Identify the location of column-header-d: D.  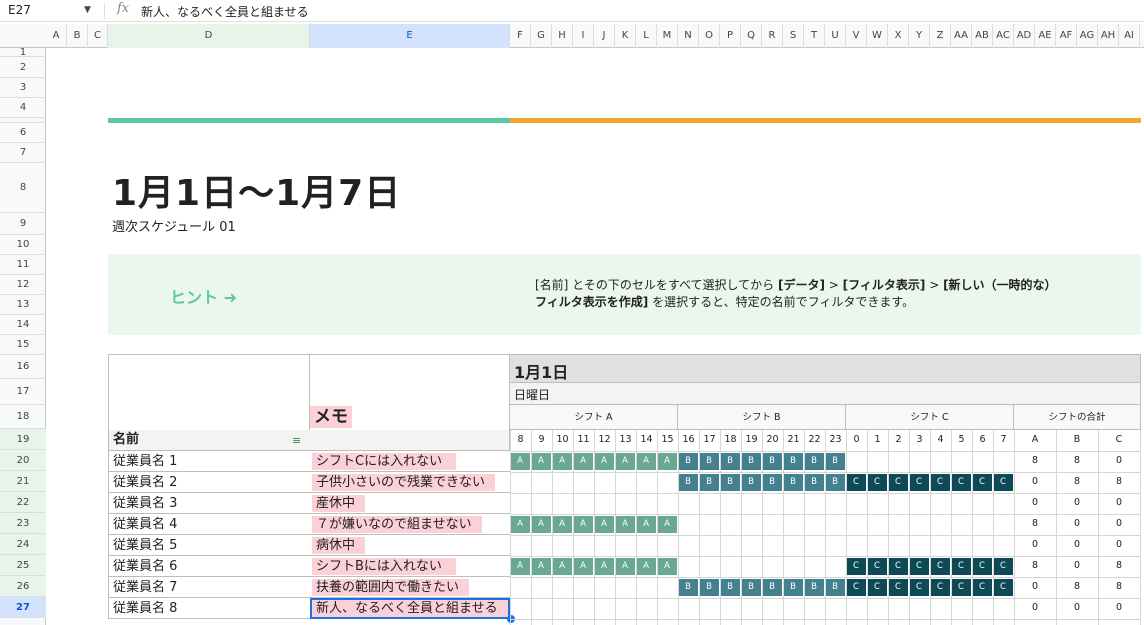
(209, 36).